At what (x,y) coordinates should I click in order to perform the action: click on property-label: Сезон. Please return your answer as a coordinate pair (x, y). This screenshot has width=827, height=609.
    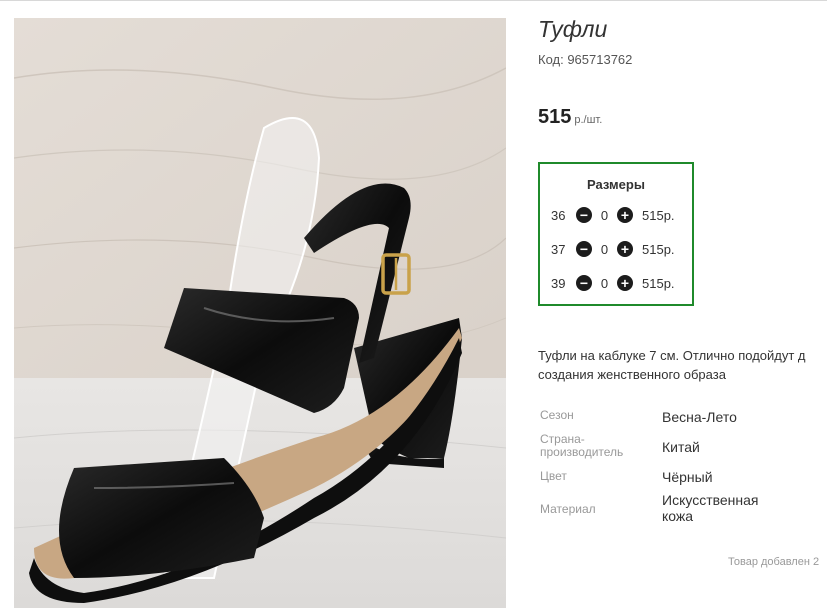
    Looking at the image, I should click on (557, 415).